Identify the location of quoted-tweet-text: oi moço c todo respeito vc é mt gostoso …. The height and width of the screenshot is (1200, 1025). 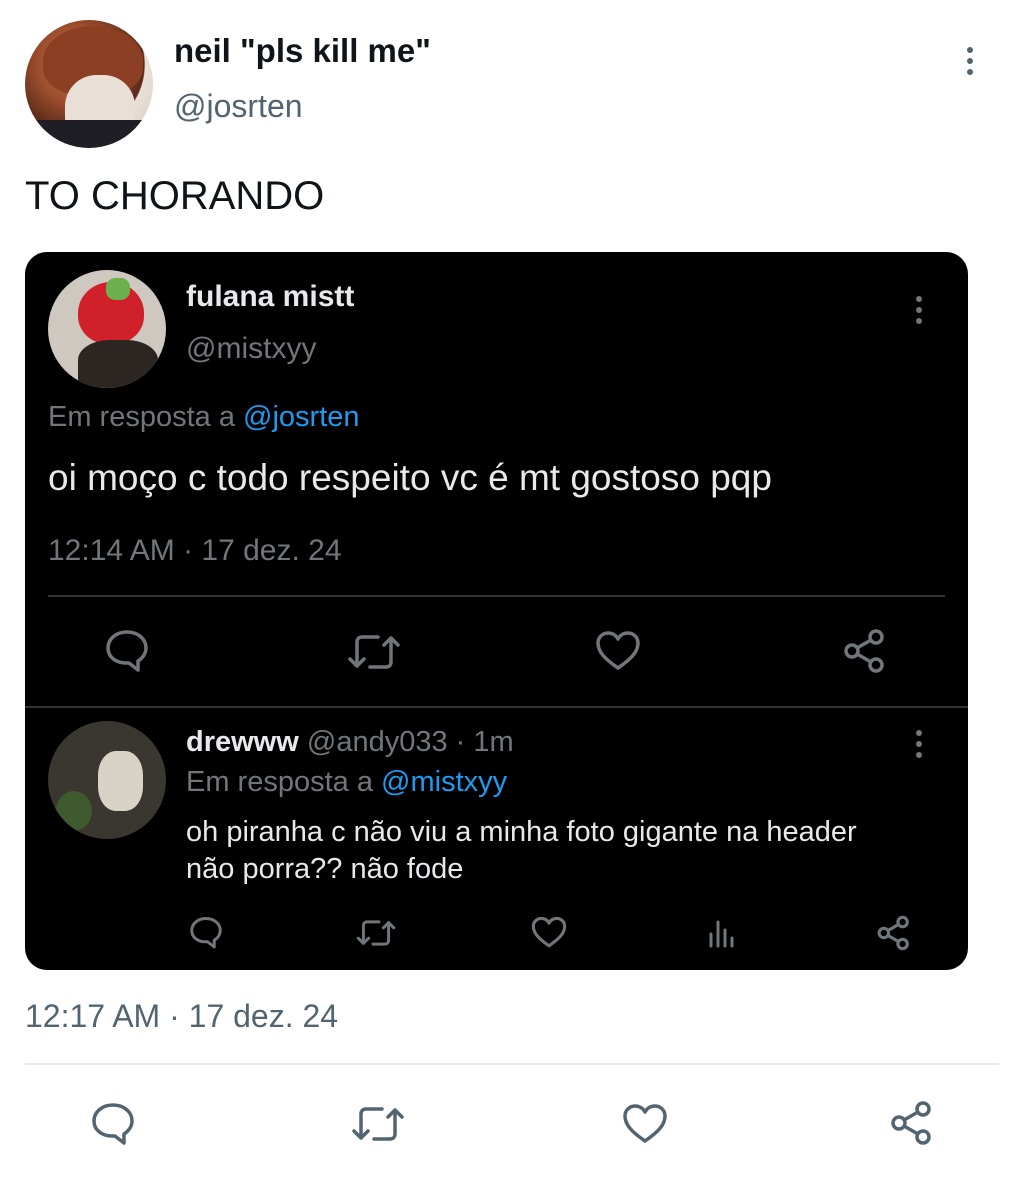
(410, 477).